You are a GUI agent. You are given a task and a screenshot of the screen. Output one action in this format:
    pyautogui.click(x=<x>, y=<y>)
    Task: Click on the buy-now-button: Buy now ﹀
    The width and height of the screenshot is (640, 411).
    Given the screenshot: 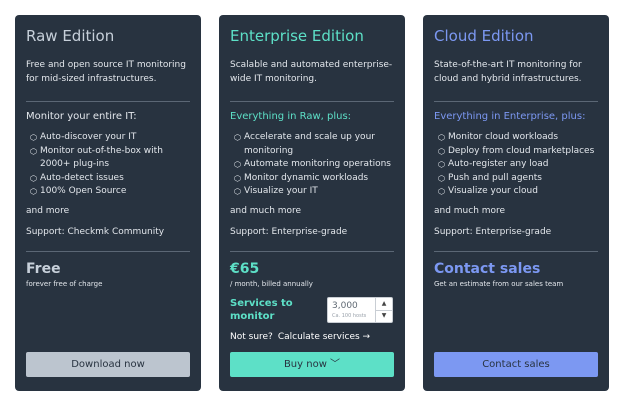 What is the action you would take?
    pyautogui.click(x=312, y=364)
    